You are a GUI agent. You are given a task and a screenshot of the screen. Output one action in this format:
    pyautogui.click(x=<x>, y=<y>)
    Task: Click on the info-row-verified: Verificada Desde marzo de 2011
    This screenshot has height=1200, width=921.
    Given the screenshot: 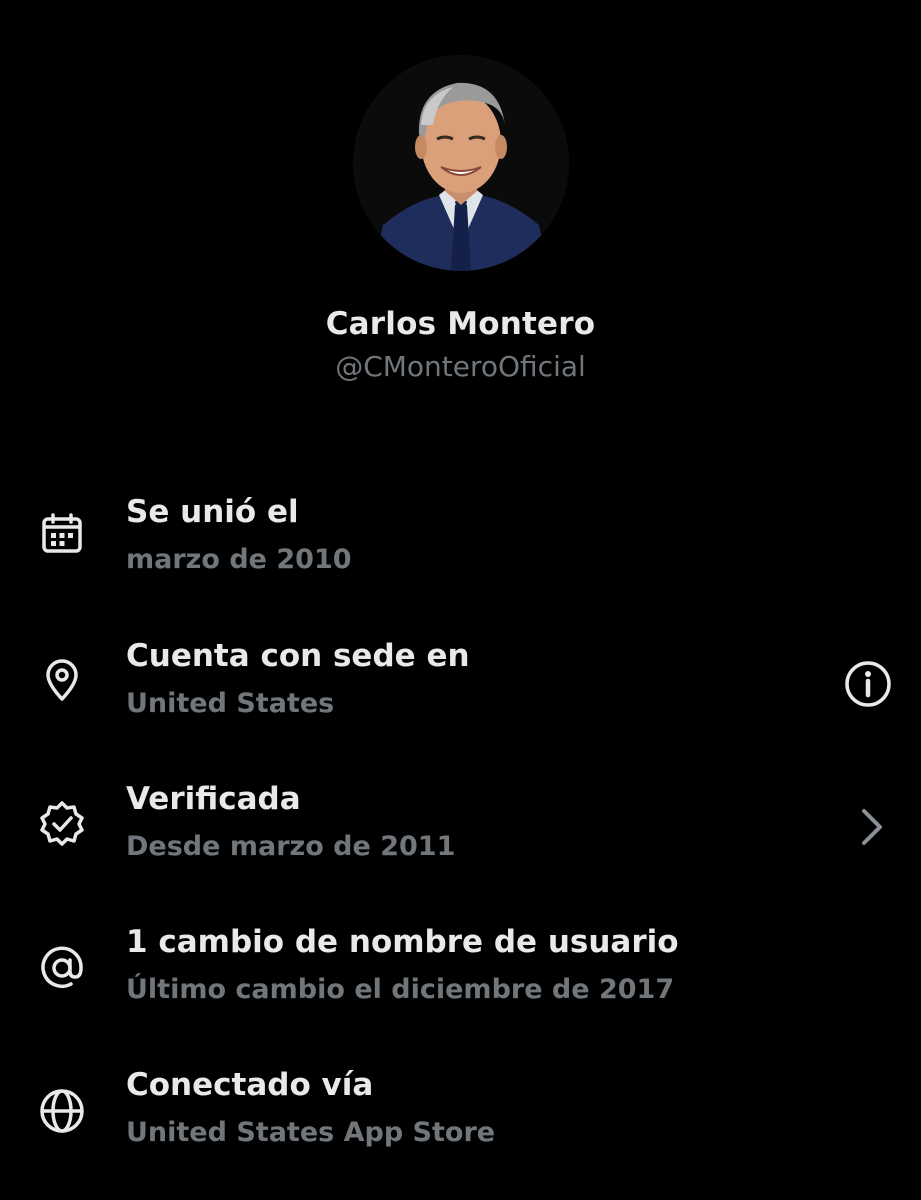 What is the action you would take?
    pyautogui.click(x=460, y=836)
    